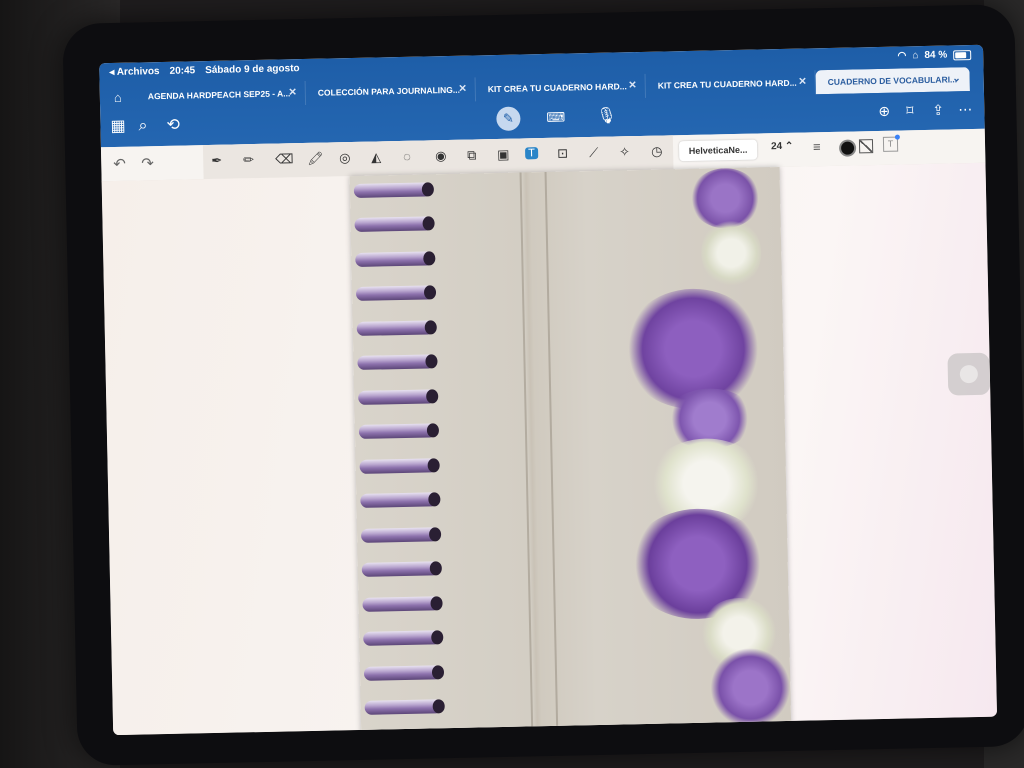  I want to click on image-icon: ▣, so click(503, 155).